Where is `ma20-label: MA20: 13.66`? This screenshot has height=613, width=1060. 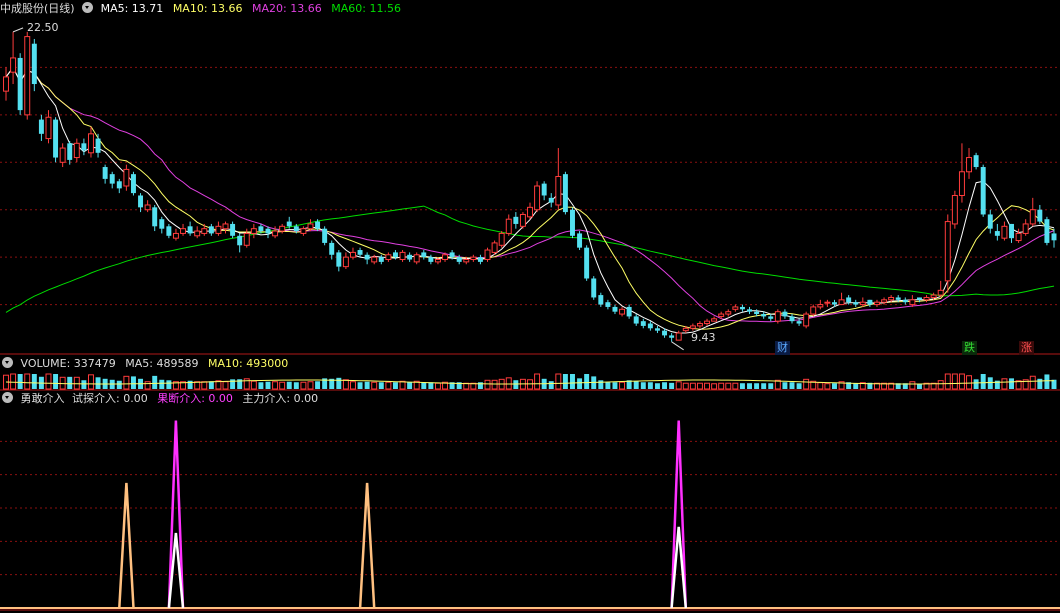
ma20-label: MA20: 13.66 is located at coordinates (287, 8).